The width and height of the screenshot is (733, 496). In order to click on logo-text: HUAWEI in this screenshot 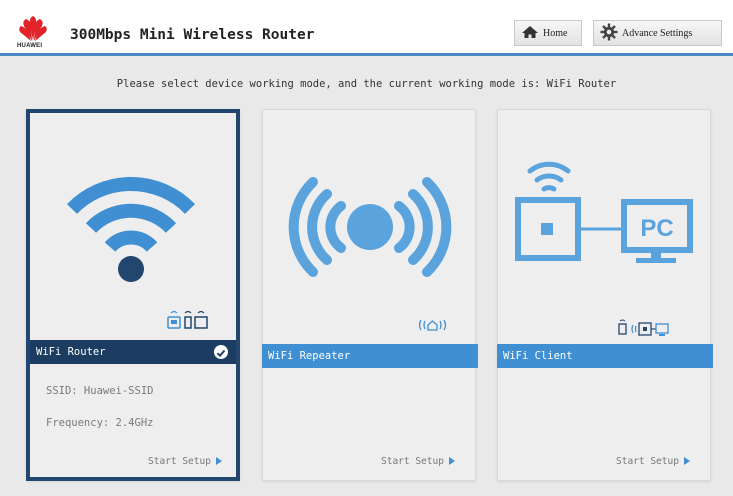, I will do `click(30, 46)`.